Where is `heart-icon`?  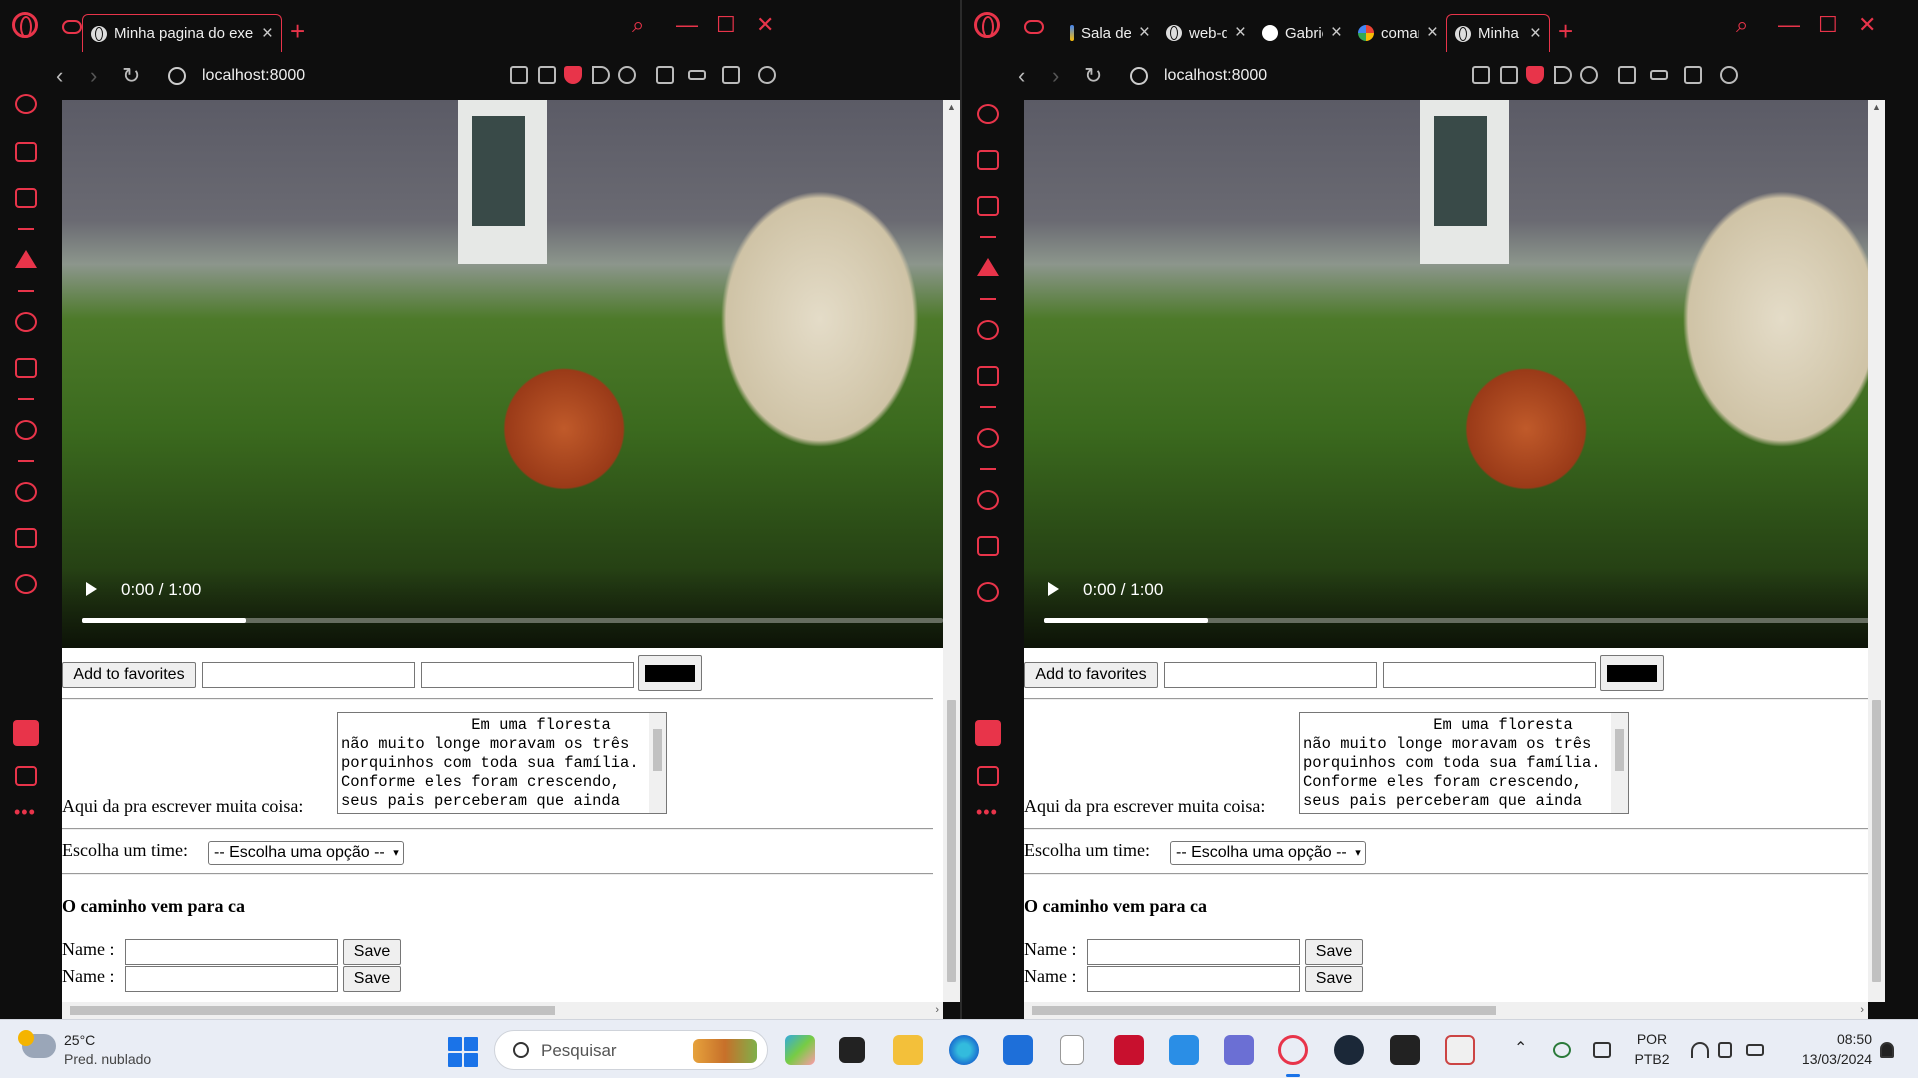
heart-icon is located at coordinates (1589, 75).